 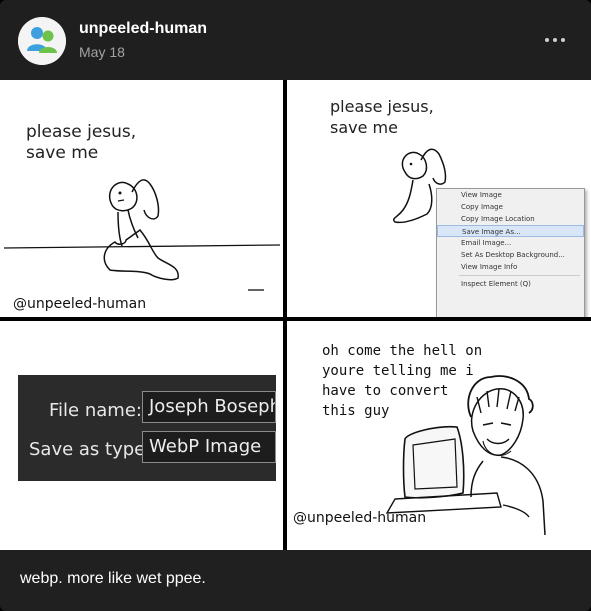 I want to click on context-menu-item: Copy Image, so click(x=510, y=207).